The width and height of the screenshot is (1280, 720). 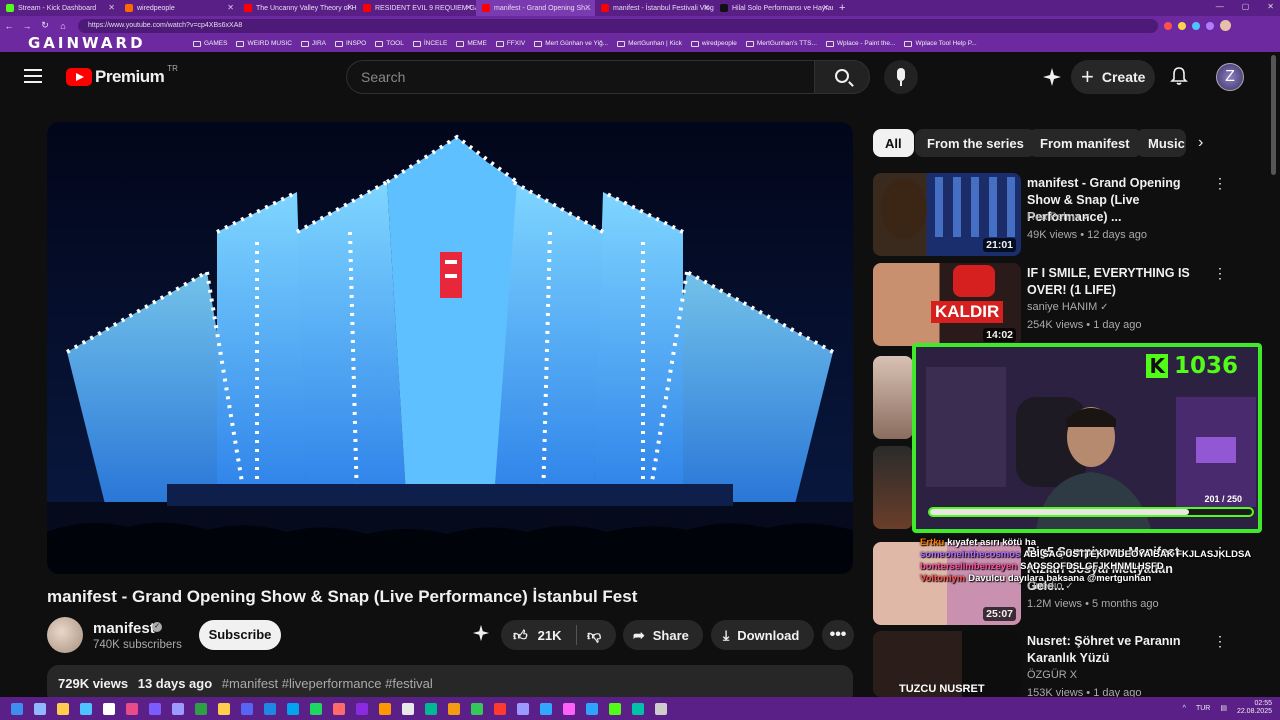 I want to click on bookmark-item: İNCELE, so click(x=429, y=43).